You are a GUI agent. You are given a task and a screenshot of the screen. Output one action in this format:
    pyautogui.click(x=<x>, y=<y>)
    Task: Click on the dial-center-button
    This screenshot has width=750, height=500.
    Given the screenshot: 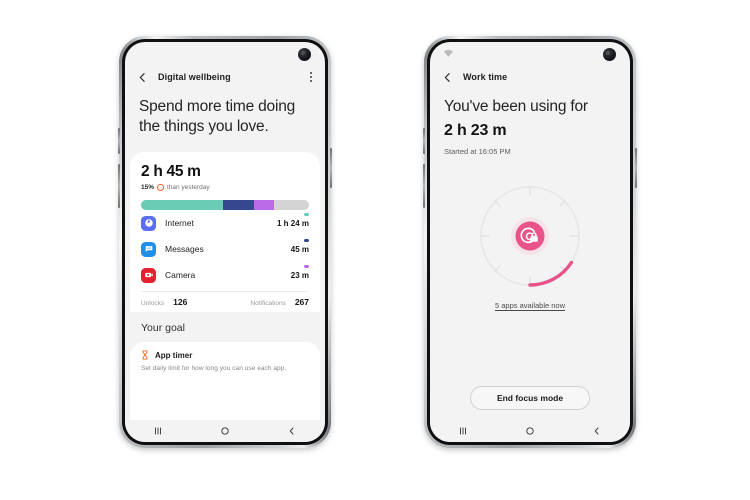 What is the action you would take?
    pyautogui.click(x=530, y=236)
    